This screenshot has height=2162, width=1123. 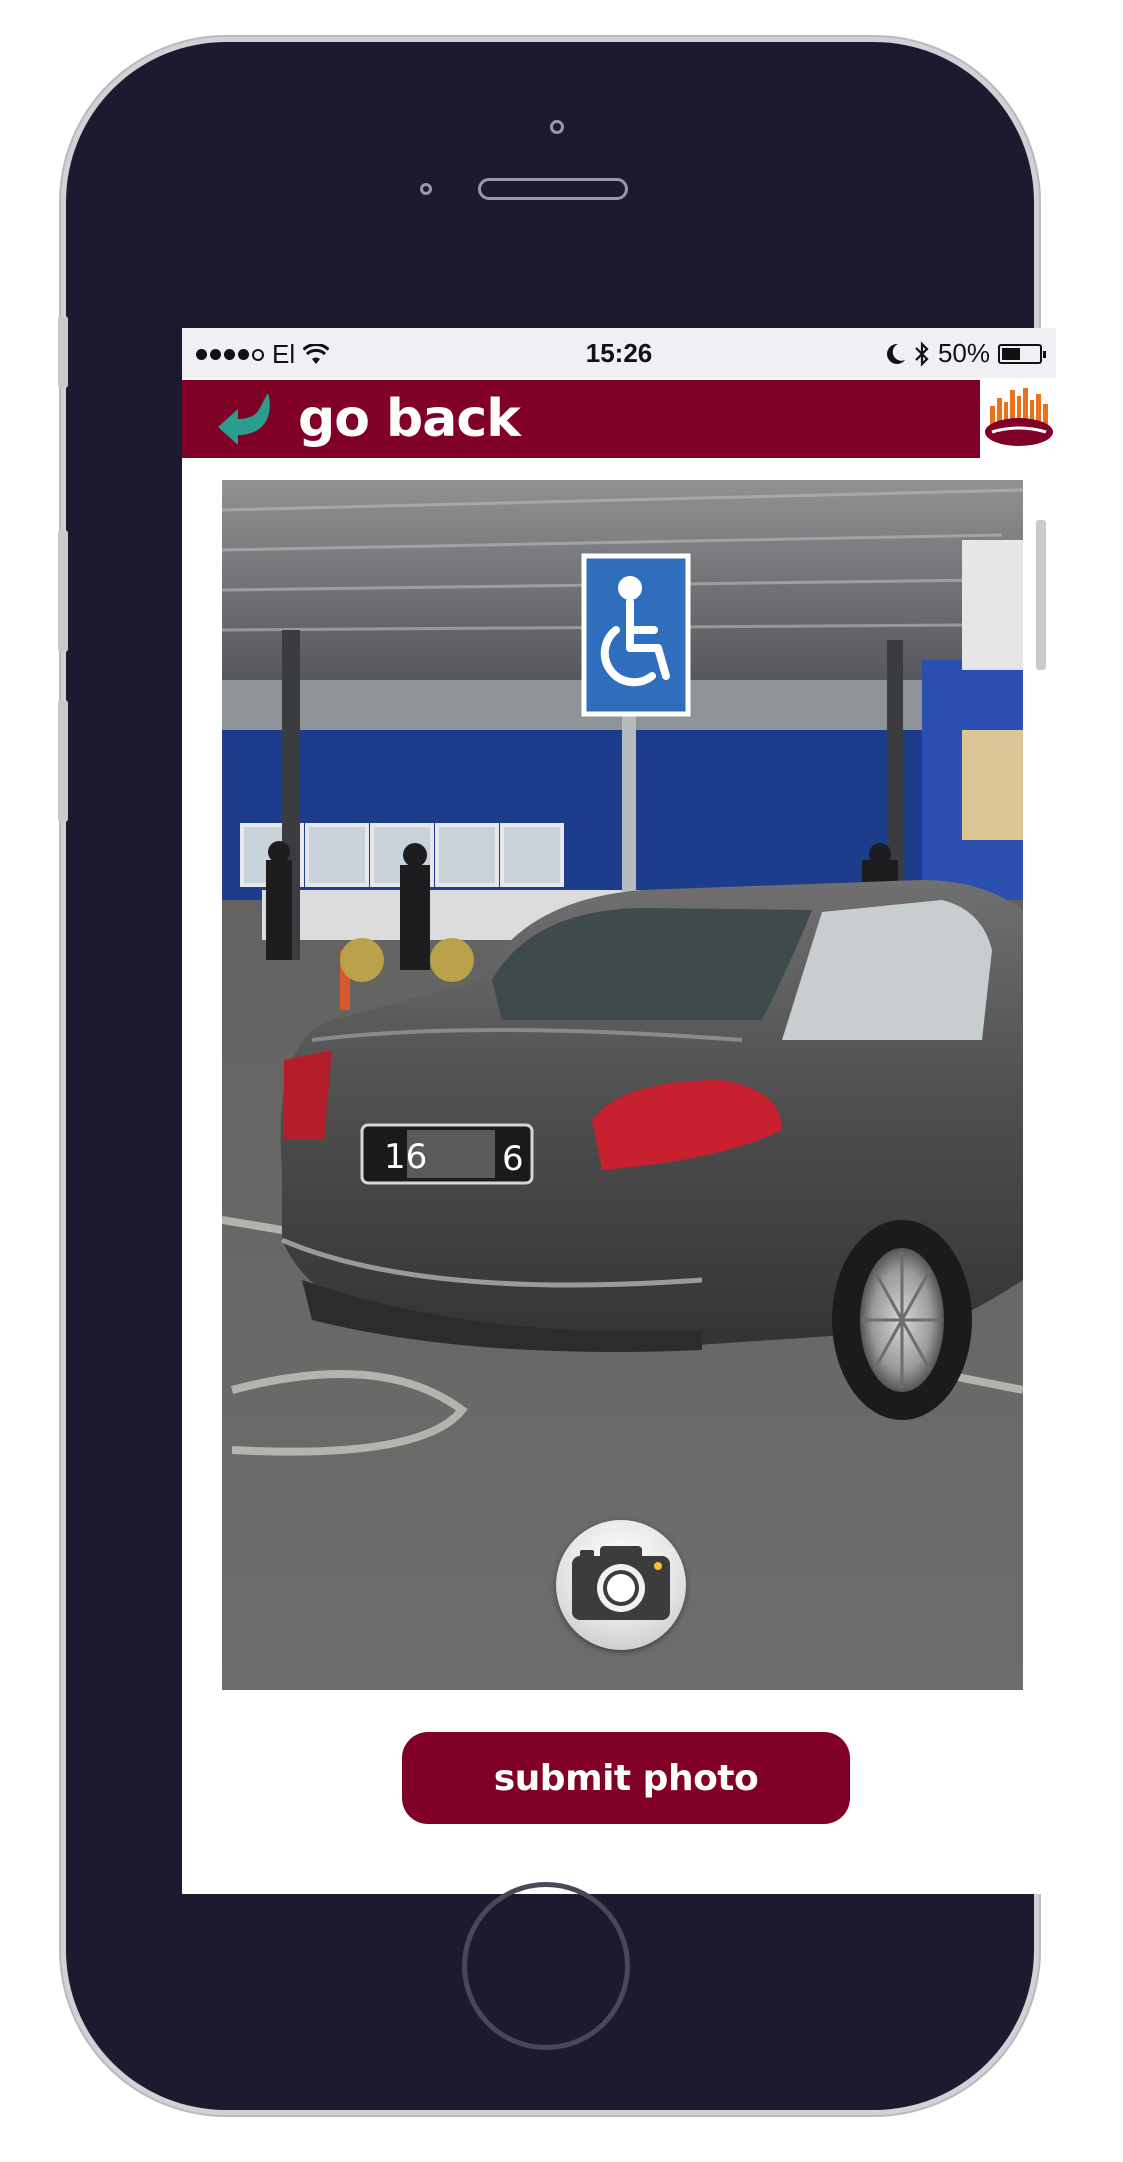 What do you see at coordinates (249, 419) in the screenshot?
I see `back-arrow-icon` at bounding box center [249, 419].